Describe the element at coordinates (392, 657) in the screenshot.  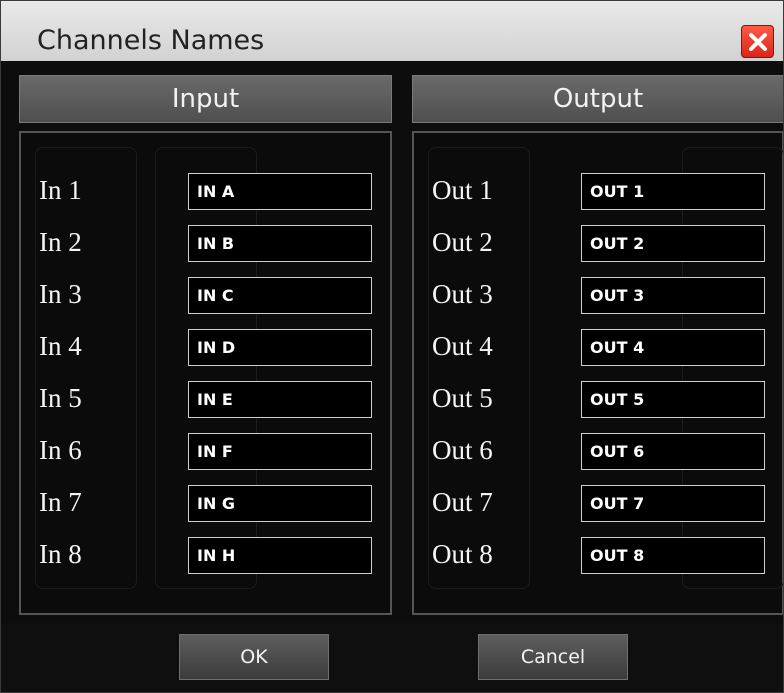
I see `button-bar` at that location.